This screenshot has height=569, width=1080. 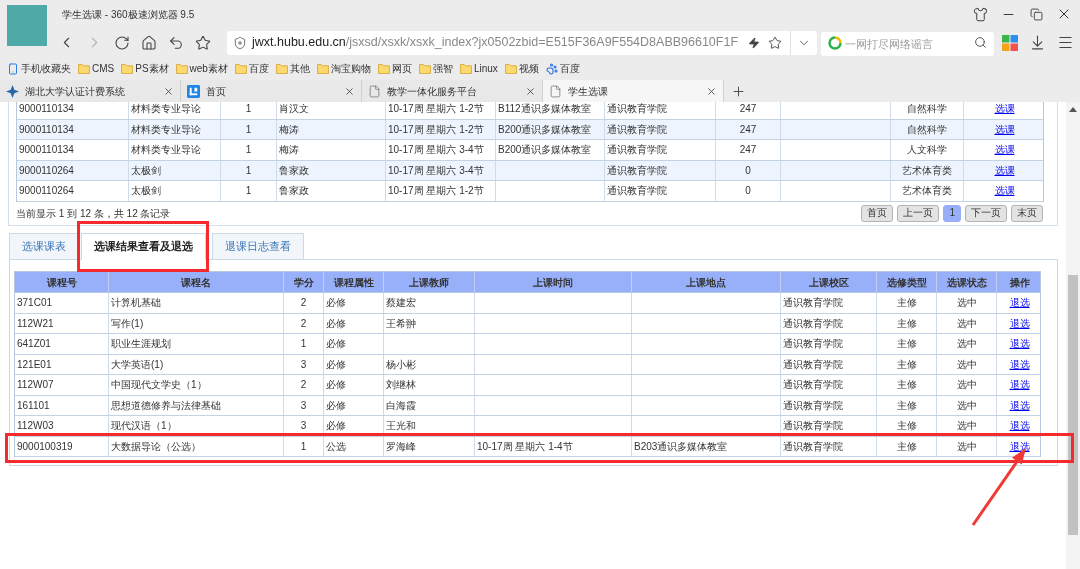 I want to click on app-grid-icon, so click(x=1010, y=42).